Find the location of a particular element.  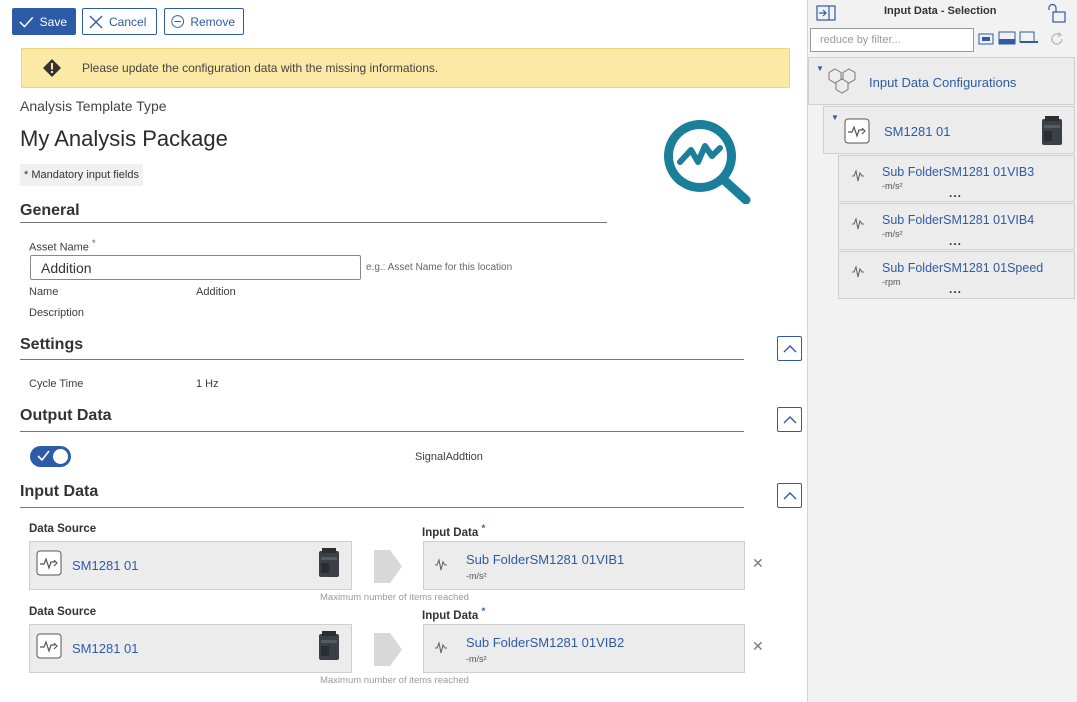

tree-device-node: ▼ SM1281 01 is located at coordinates (949, 130).